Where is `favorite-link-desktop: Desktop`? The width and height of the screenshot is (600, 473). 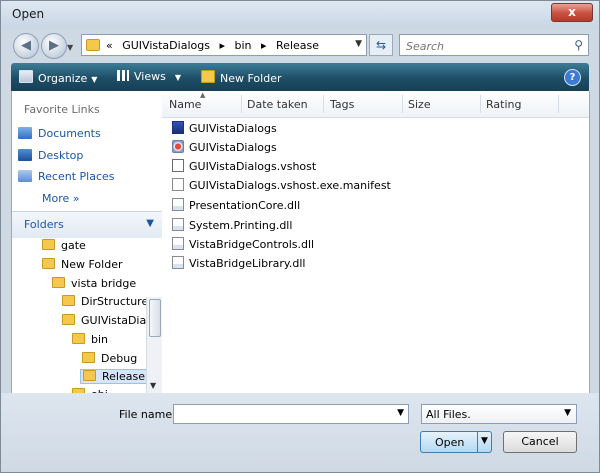 favorite-link-desktop: Desktop is located at coordinates (50, 155).